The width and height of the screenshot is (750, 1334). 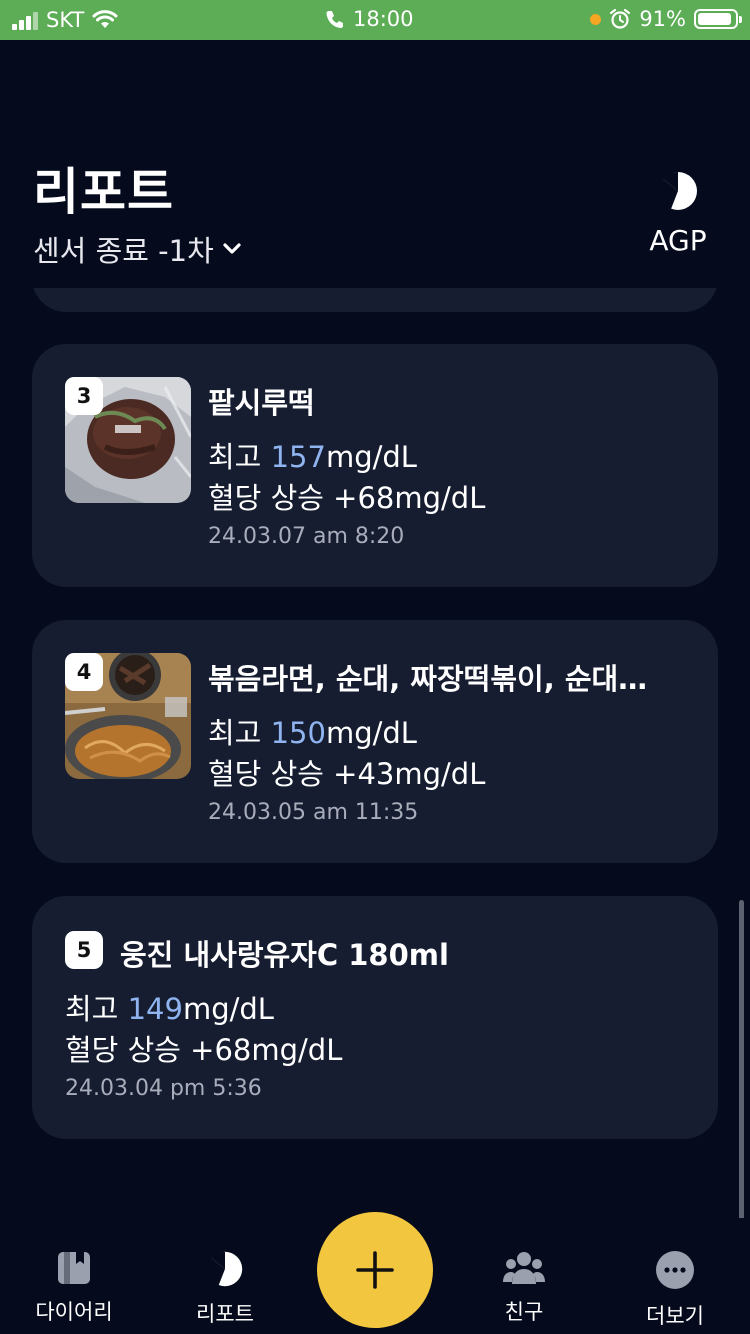 I want to click on sensor-label: 센서 종료 -1차, so click(x=123, y=251).